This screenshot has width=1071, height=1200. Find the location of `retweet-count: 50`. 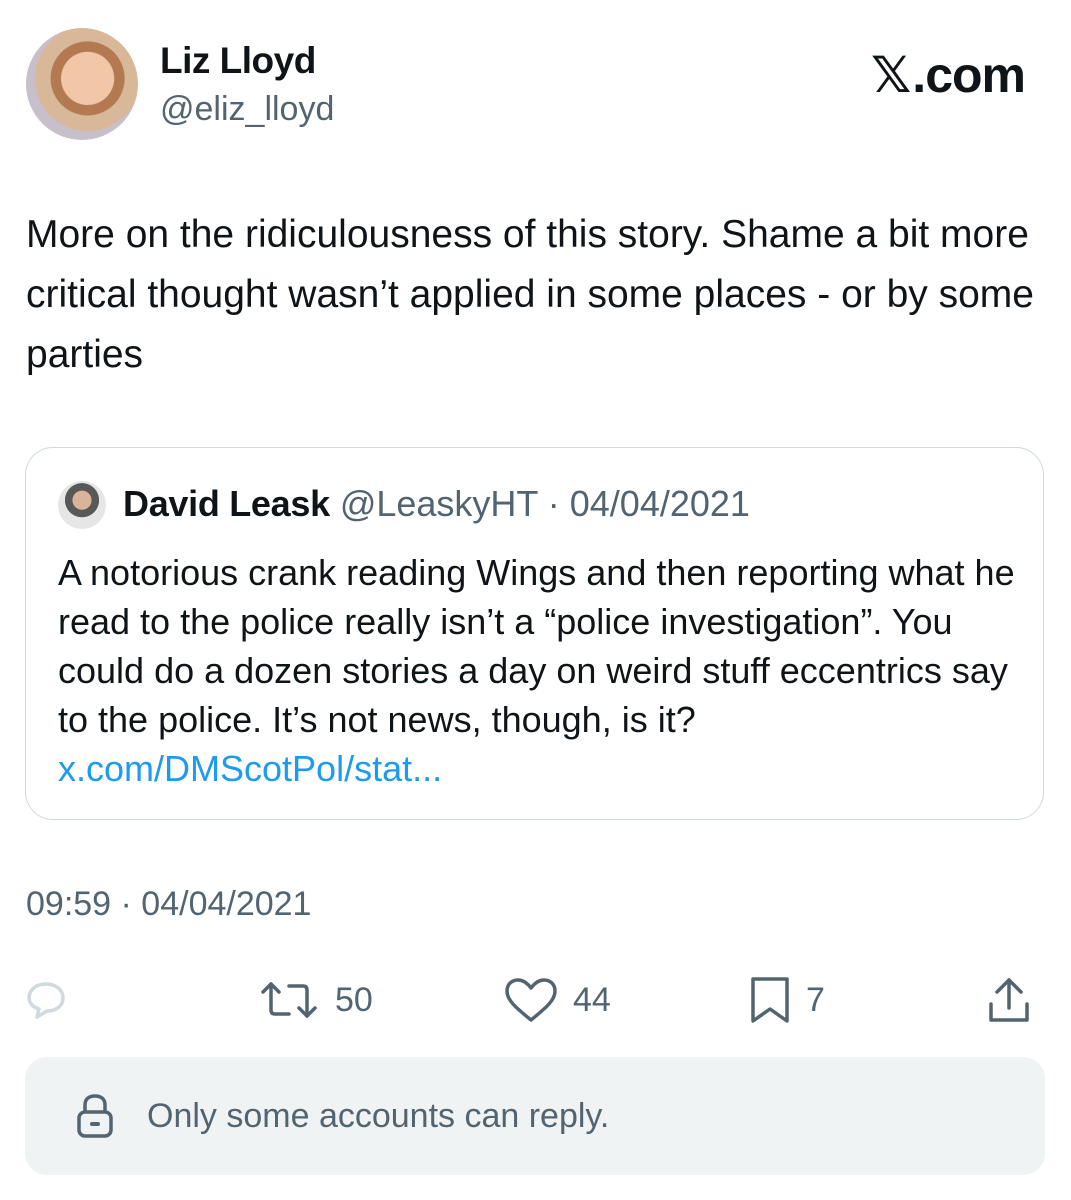

retweet-count: 50 is located at coordinates (354, 999).